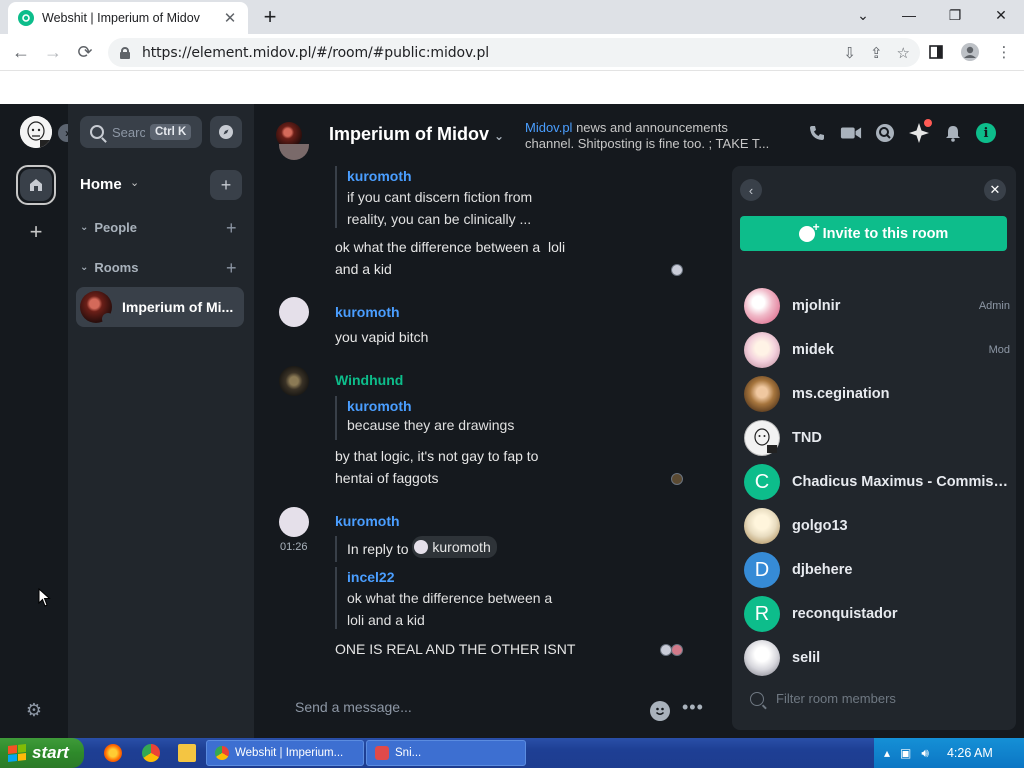 The height and width of the screenshot is (768, 1024). What do you see at coordinates (108, 227) in the screenshot?
I see `section-people: ⌄ People` at bounding box center [108, 227].